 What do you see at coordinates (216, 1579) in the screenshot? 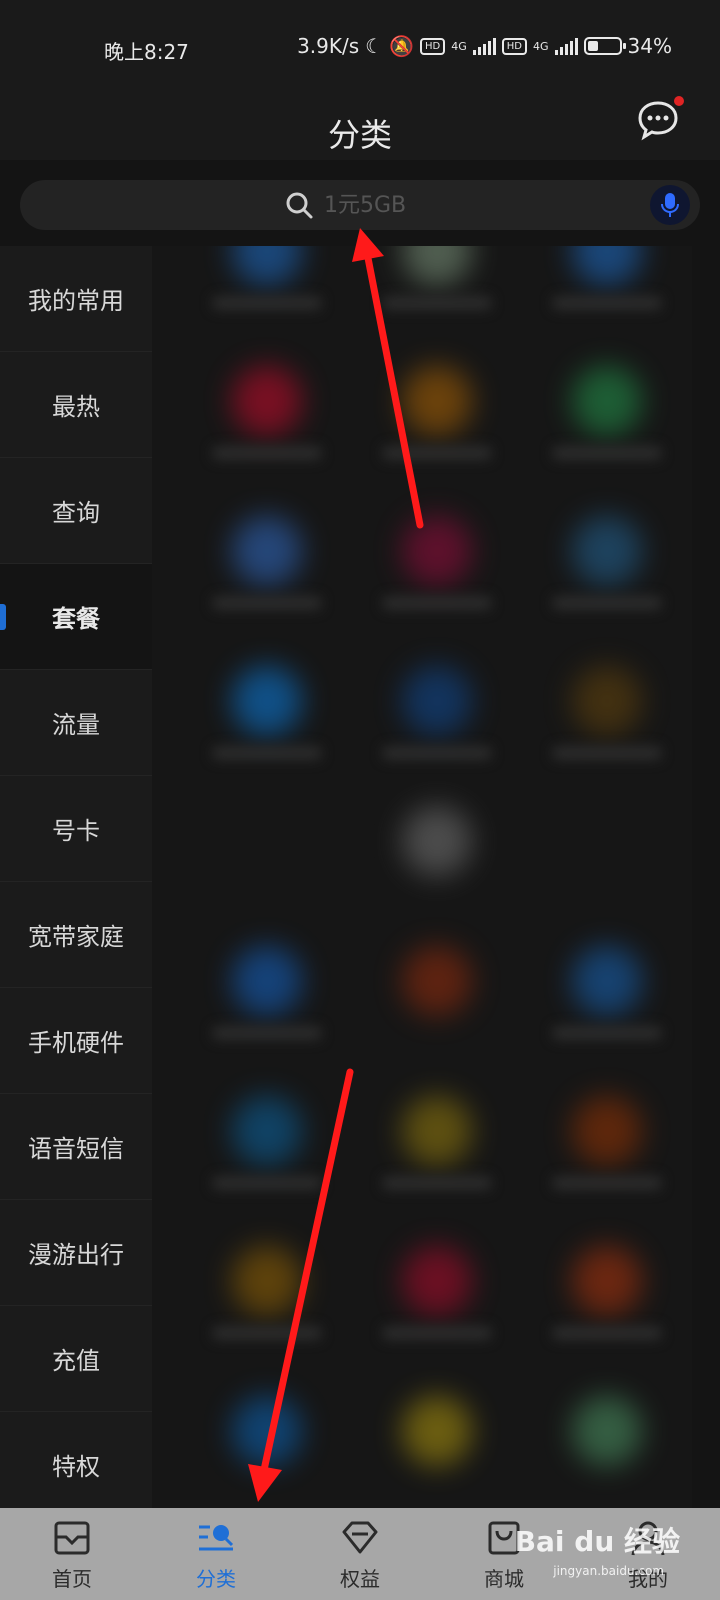
I see `tab-label: 分类` at bounding box center [216, 1579].